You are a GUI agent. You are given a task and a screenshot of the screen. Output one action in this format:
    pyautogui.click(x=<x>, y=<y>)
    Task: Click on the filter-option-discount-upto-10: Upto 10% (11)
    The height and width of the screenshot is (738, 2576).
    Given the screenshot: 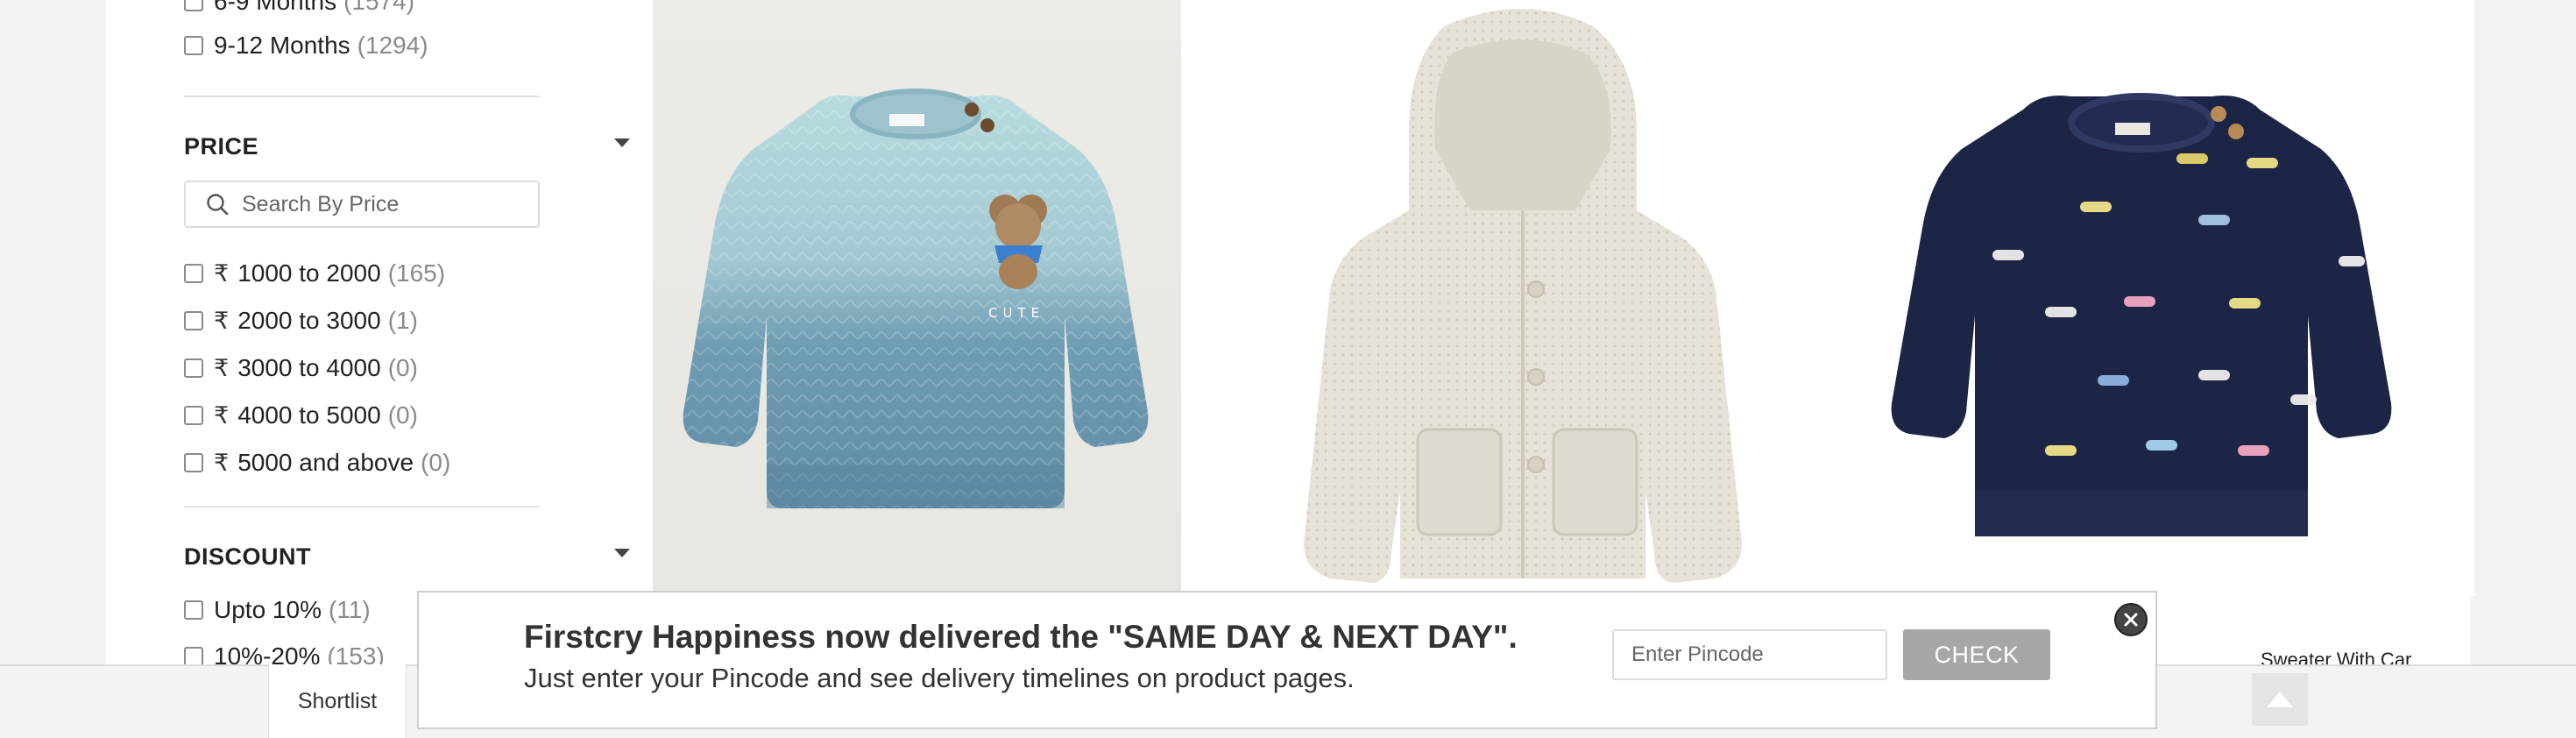 What is the action you would take?
    pyautogui.click(x=277, y=611)
    